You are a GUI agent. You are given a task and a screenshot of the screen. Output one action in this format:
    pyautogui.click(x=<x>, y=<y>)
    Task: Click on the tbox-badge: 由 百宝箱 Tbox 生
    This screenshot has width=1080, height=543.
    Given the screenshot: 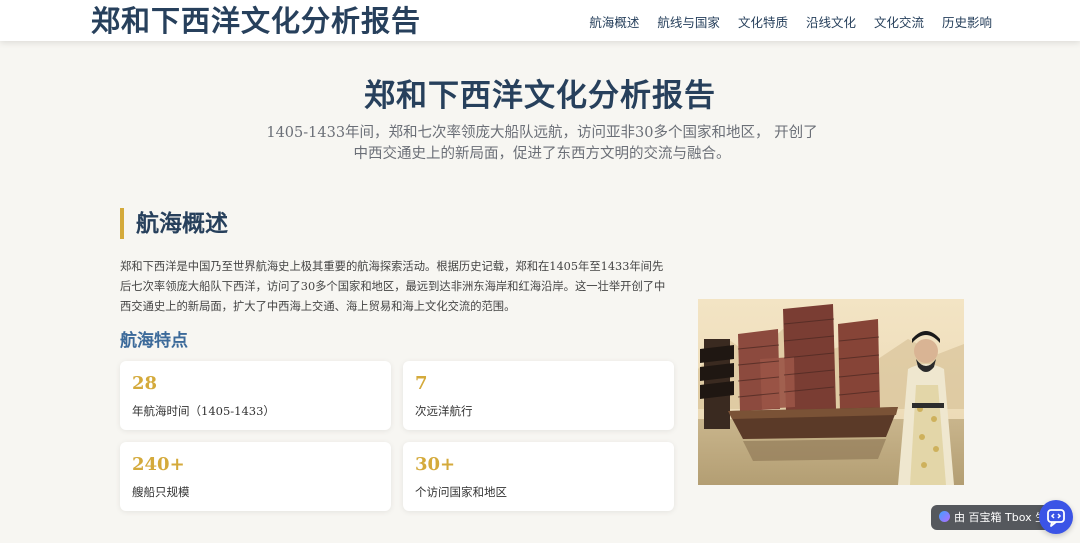 What is the action you would take?
    pyautogui.click(x=991, y=517)
    